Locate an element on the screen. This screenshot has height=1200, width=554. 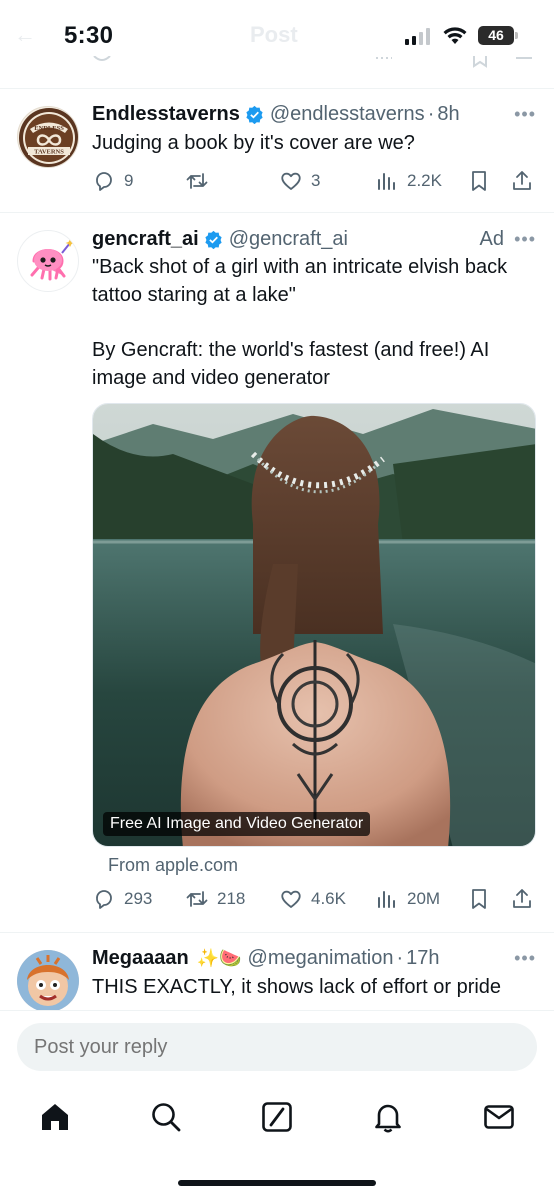
octopus-logo is located at coordinates (52, 260).